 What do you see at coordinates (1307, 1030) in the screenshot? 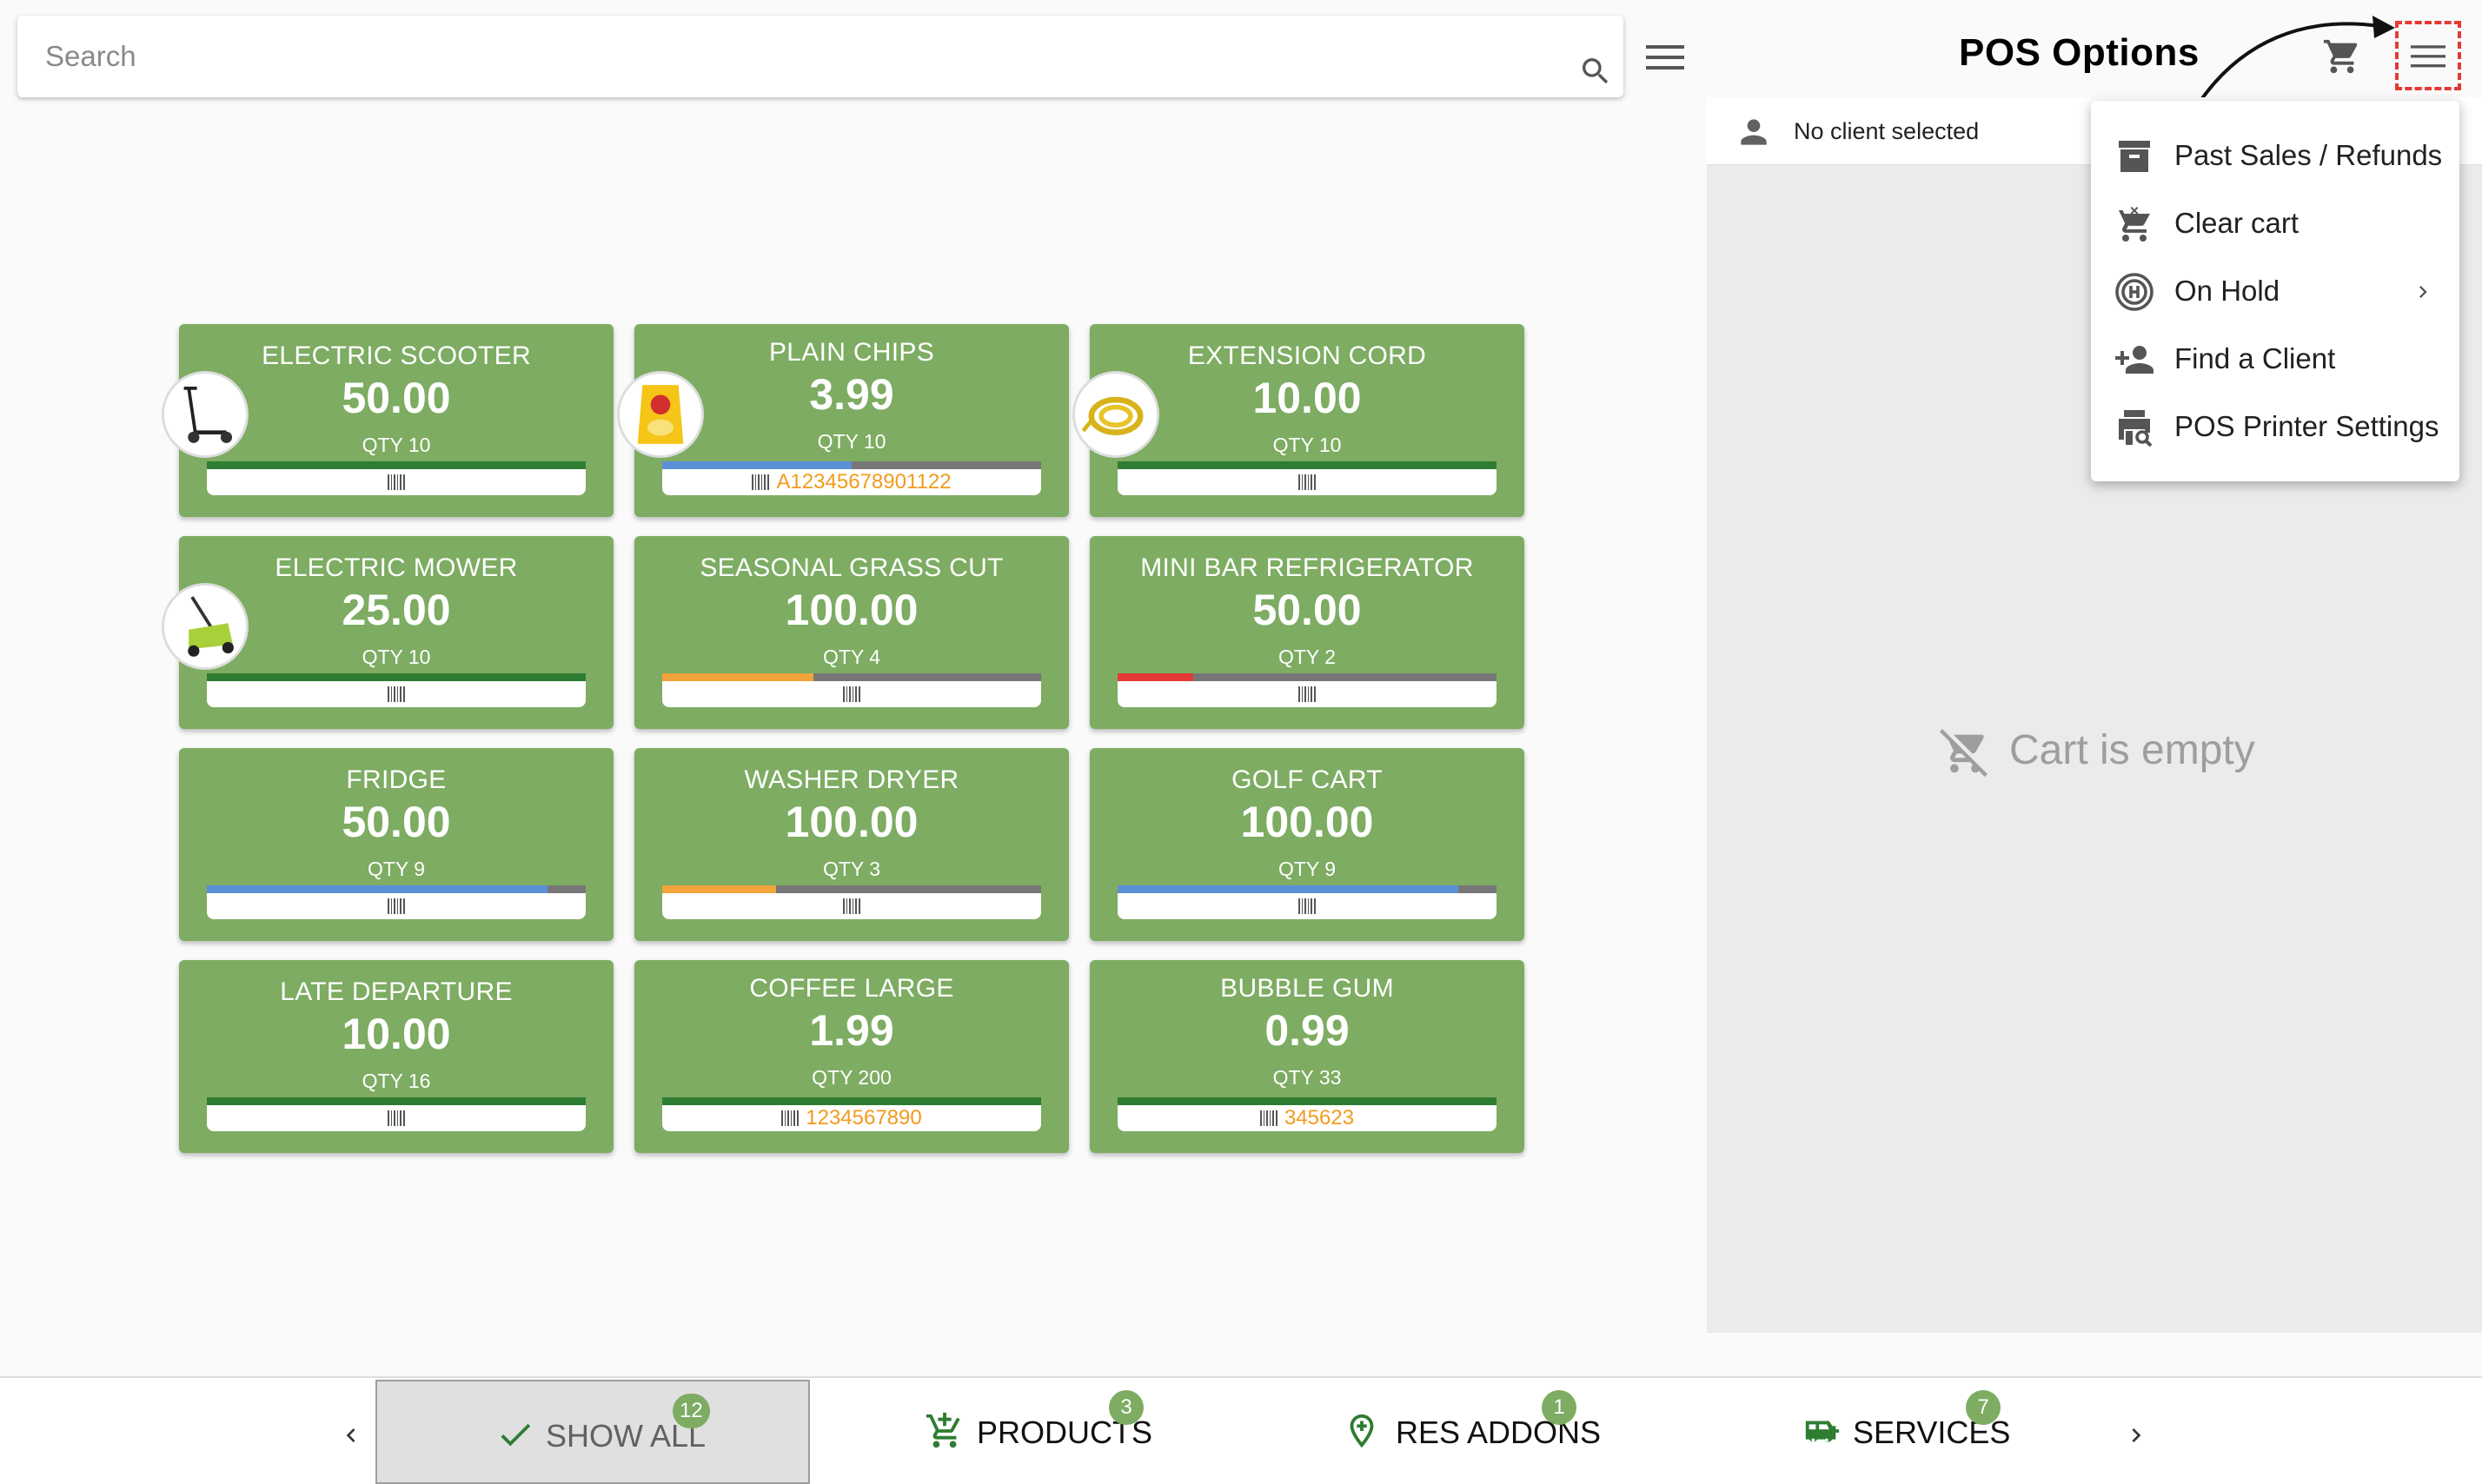
I see `product-price: 0.99` at bounding box center [1307, 1030].